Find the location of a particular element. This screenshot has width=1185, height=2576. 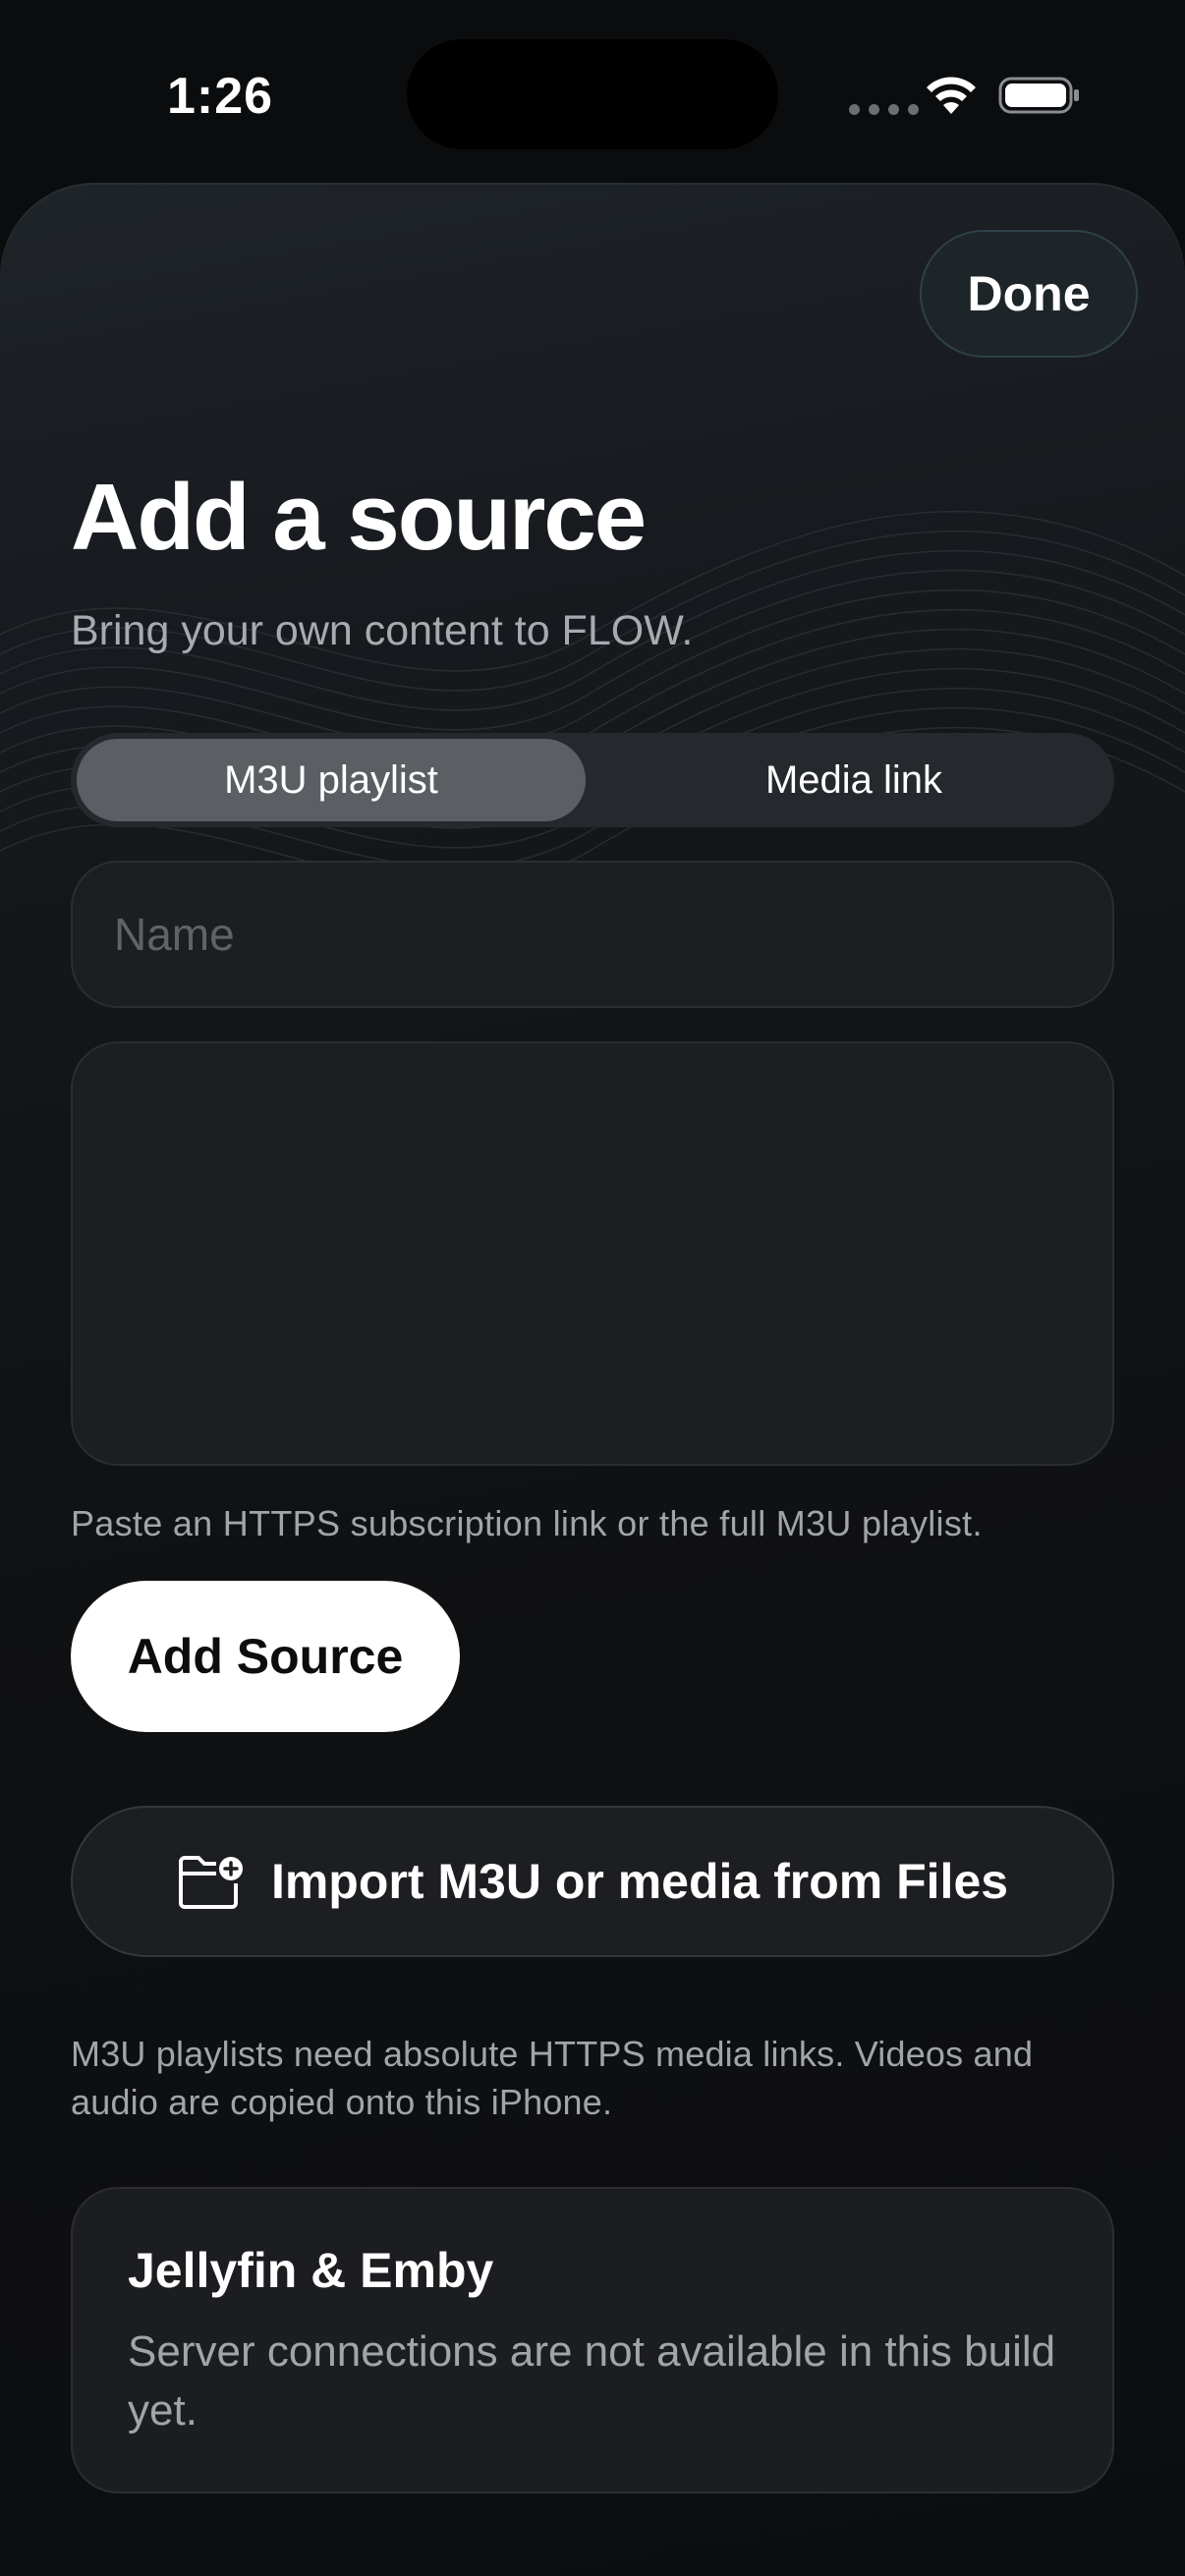

add-source-button: Add Source is located at coordinates (265, 1656).